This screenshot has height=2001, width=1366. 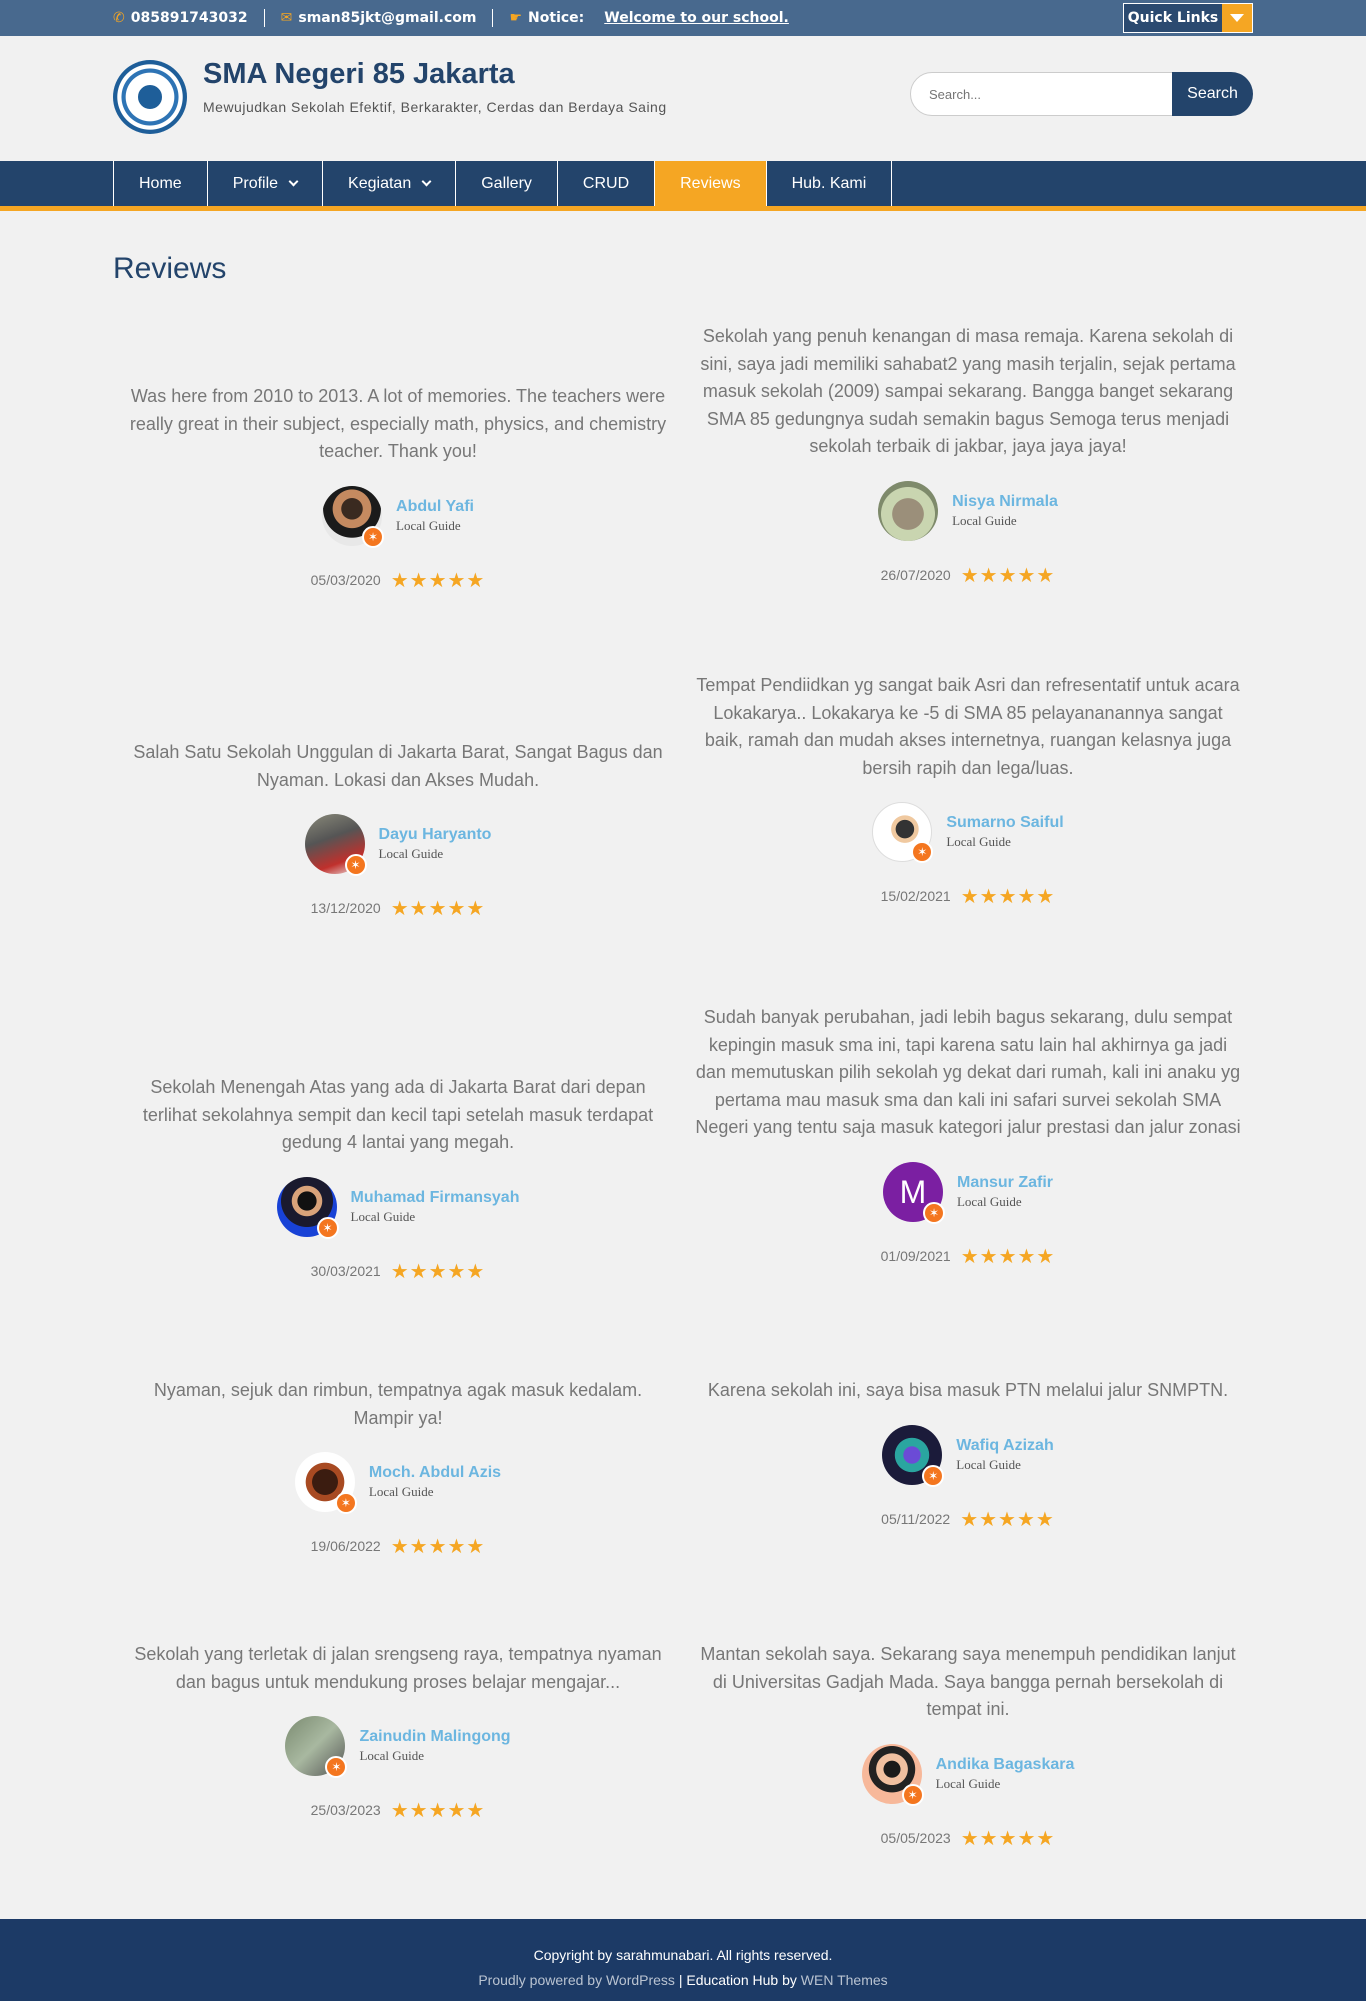 I want to click on nav-label: Reviews, so click(x=710, y=183).